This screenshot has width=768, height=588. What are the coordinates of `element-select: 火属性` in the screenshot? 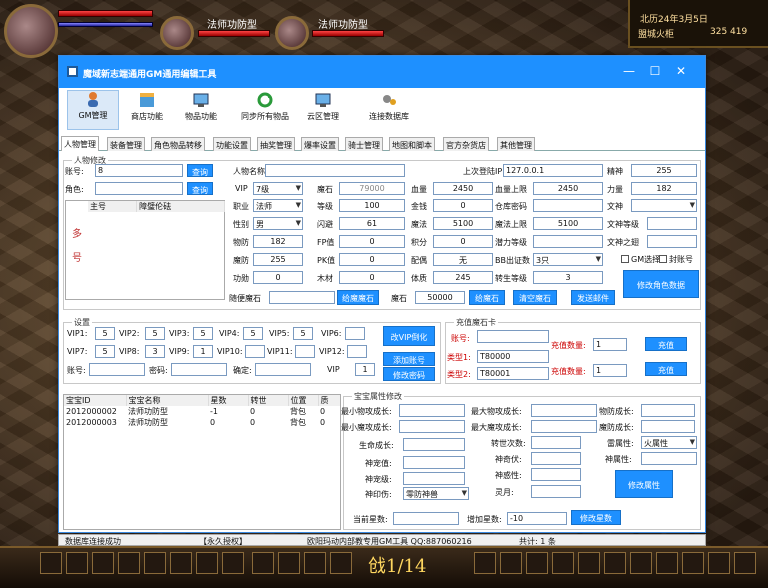 It's located at (669, 442).